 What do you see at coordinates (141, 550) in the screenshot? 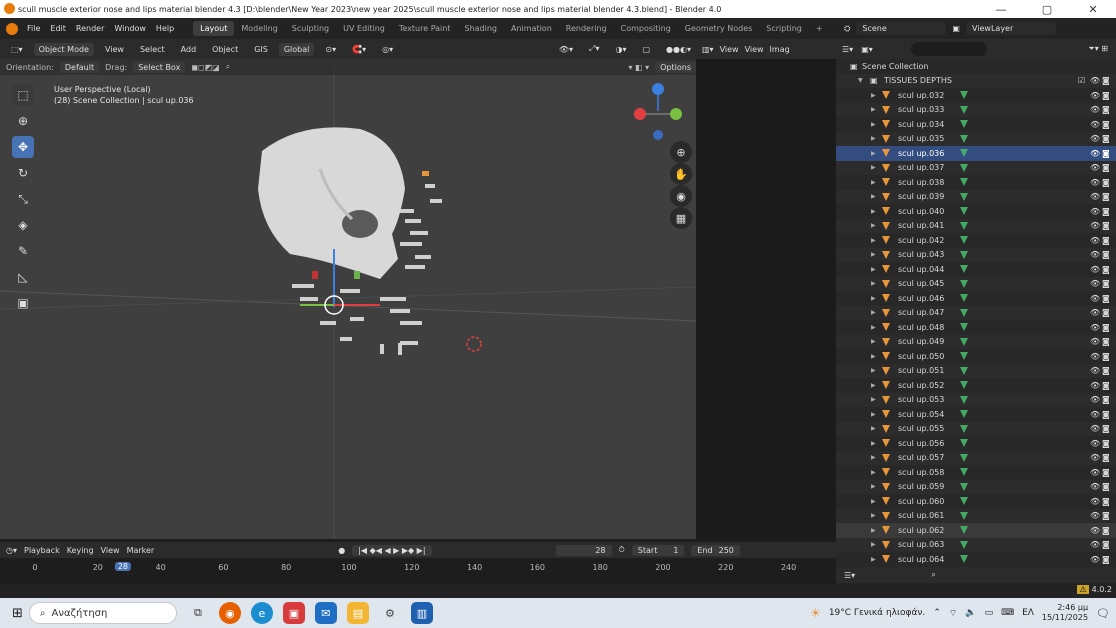
I see `marker-menu: Marker` at bounding box center [141, 550].